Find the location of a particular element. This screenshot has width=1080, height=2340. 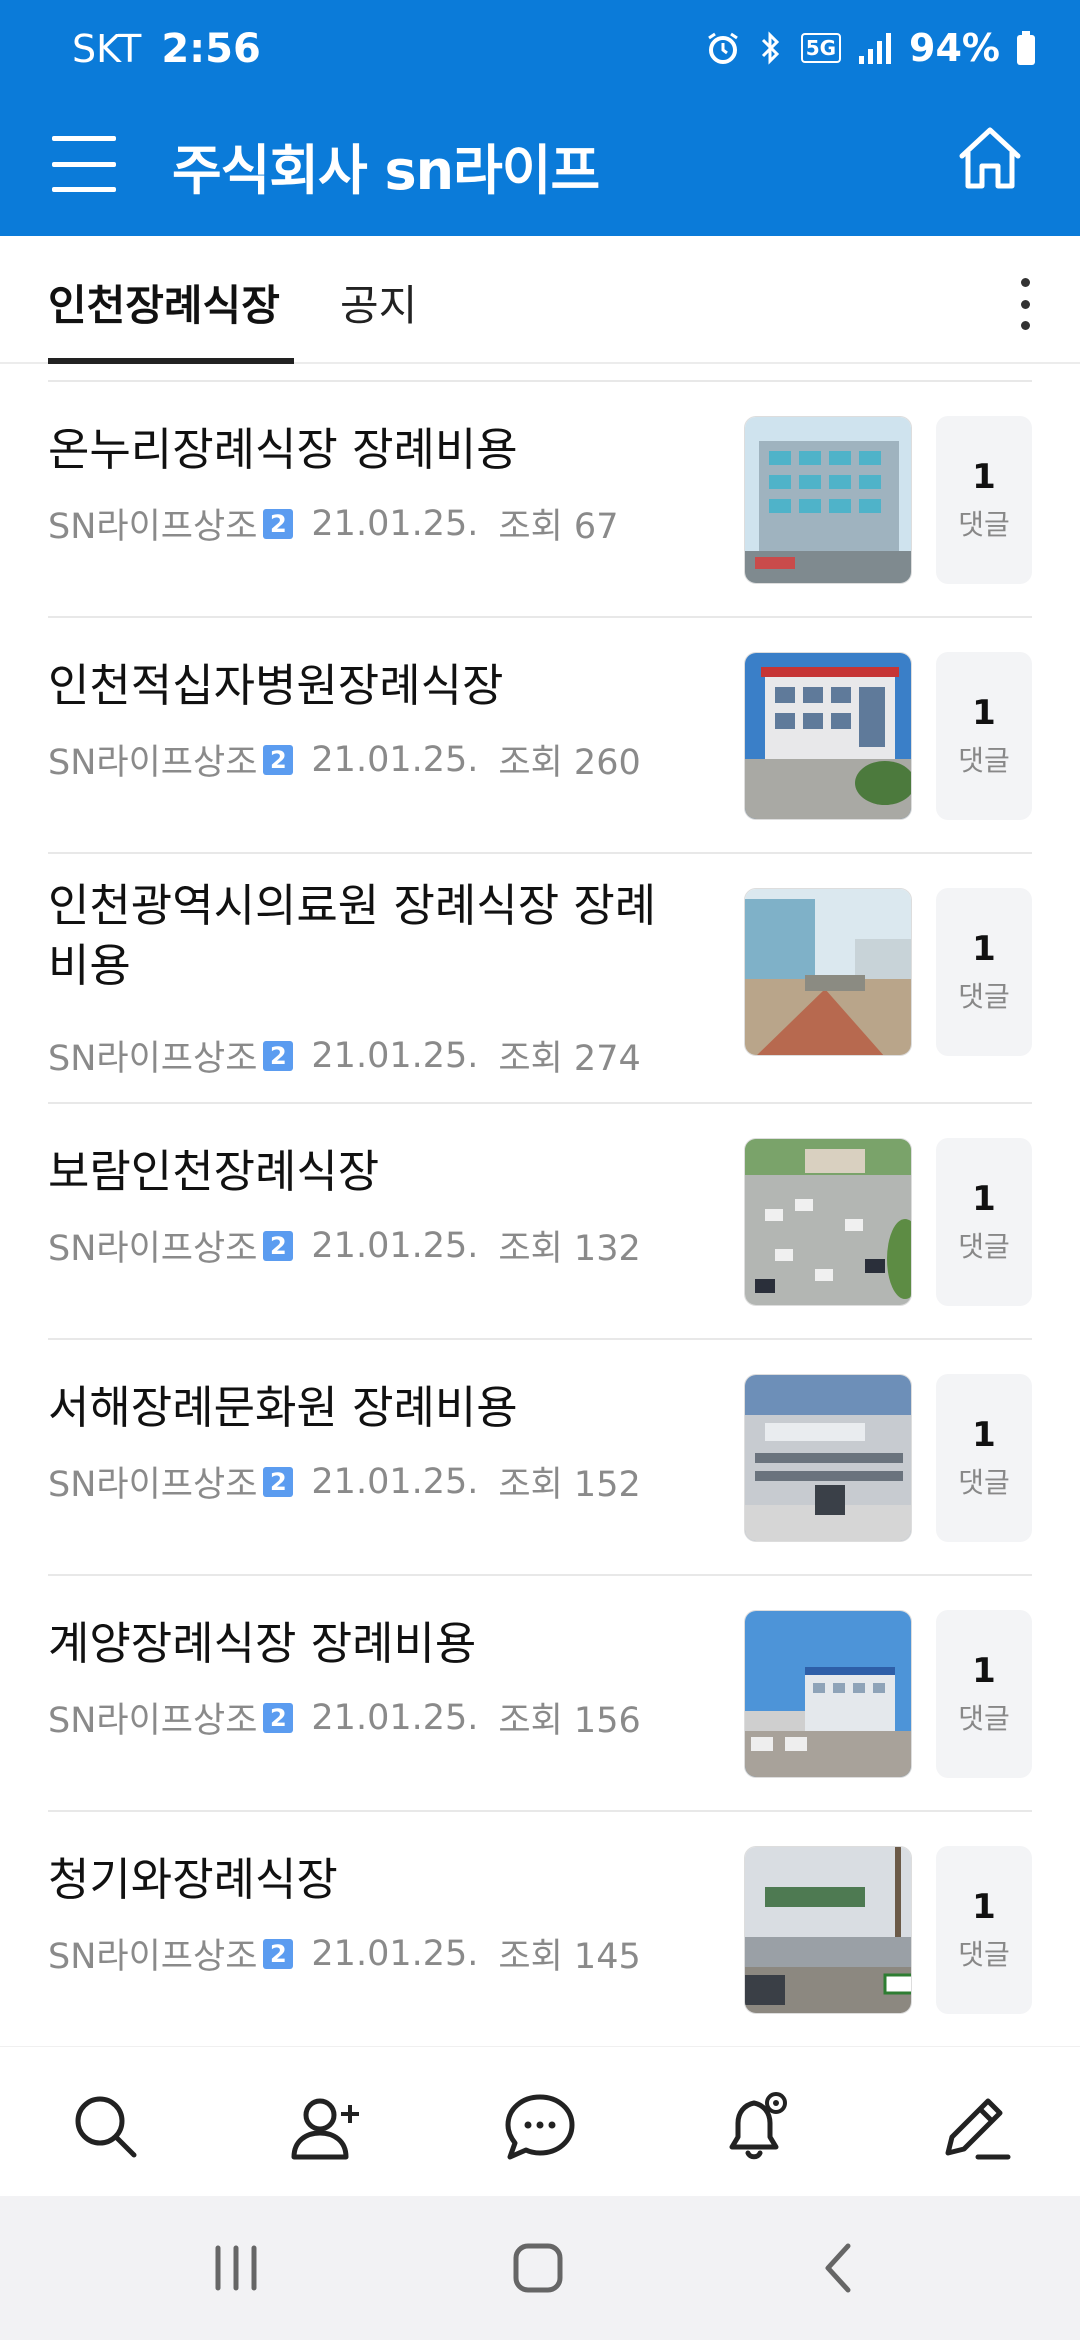

chat-button is located at coordinates (540, 2127).